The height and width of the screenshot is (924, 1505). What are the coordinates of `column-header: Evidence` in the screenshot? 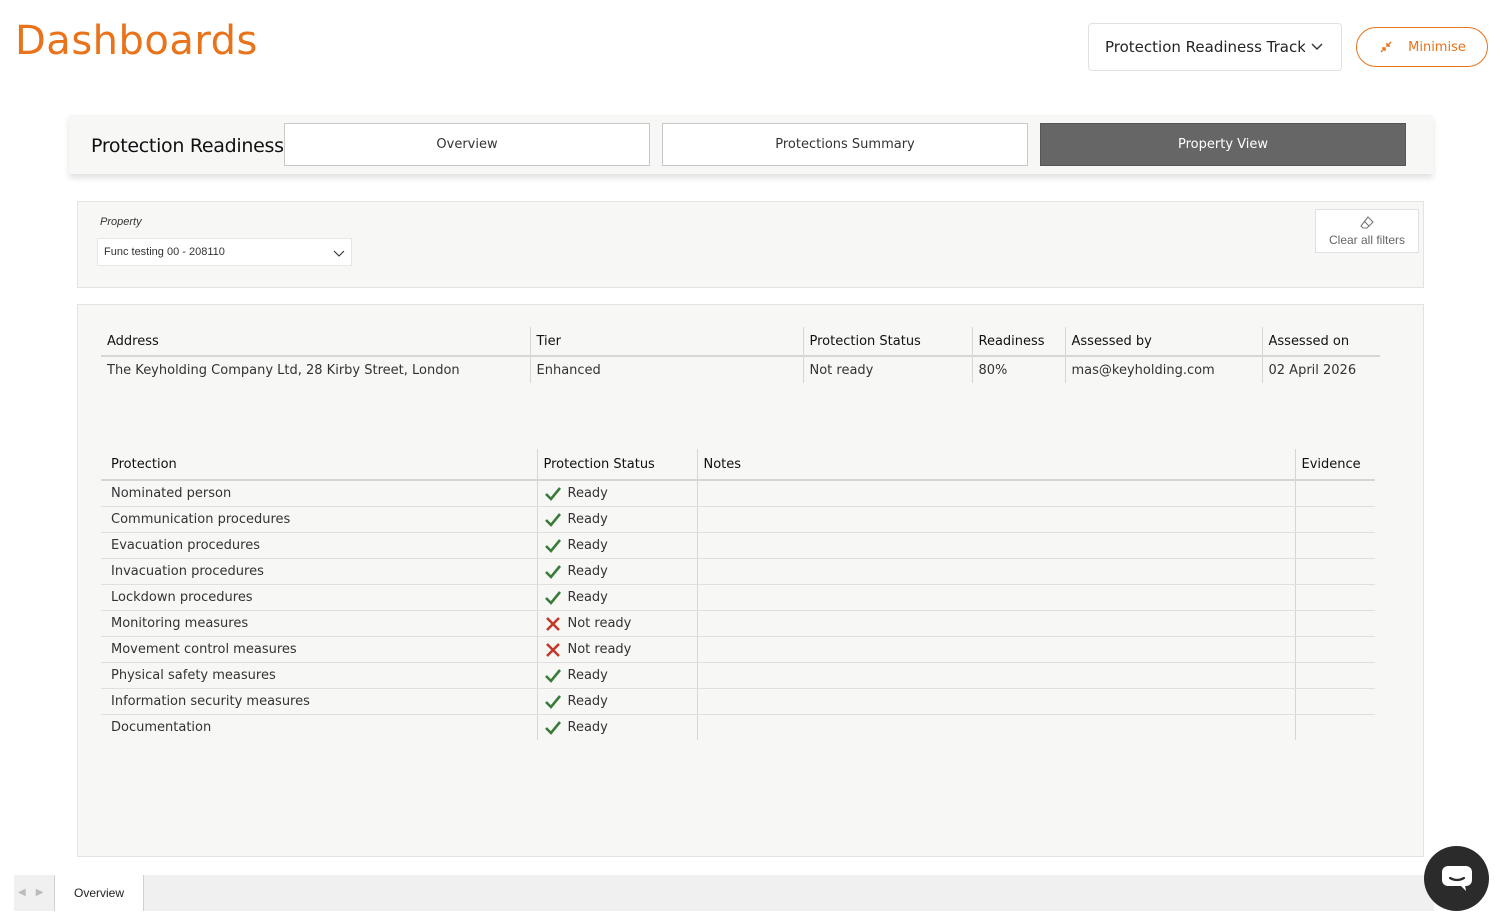 It's located at (1334, 465).